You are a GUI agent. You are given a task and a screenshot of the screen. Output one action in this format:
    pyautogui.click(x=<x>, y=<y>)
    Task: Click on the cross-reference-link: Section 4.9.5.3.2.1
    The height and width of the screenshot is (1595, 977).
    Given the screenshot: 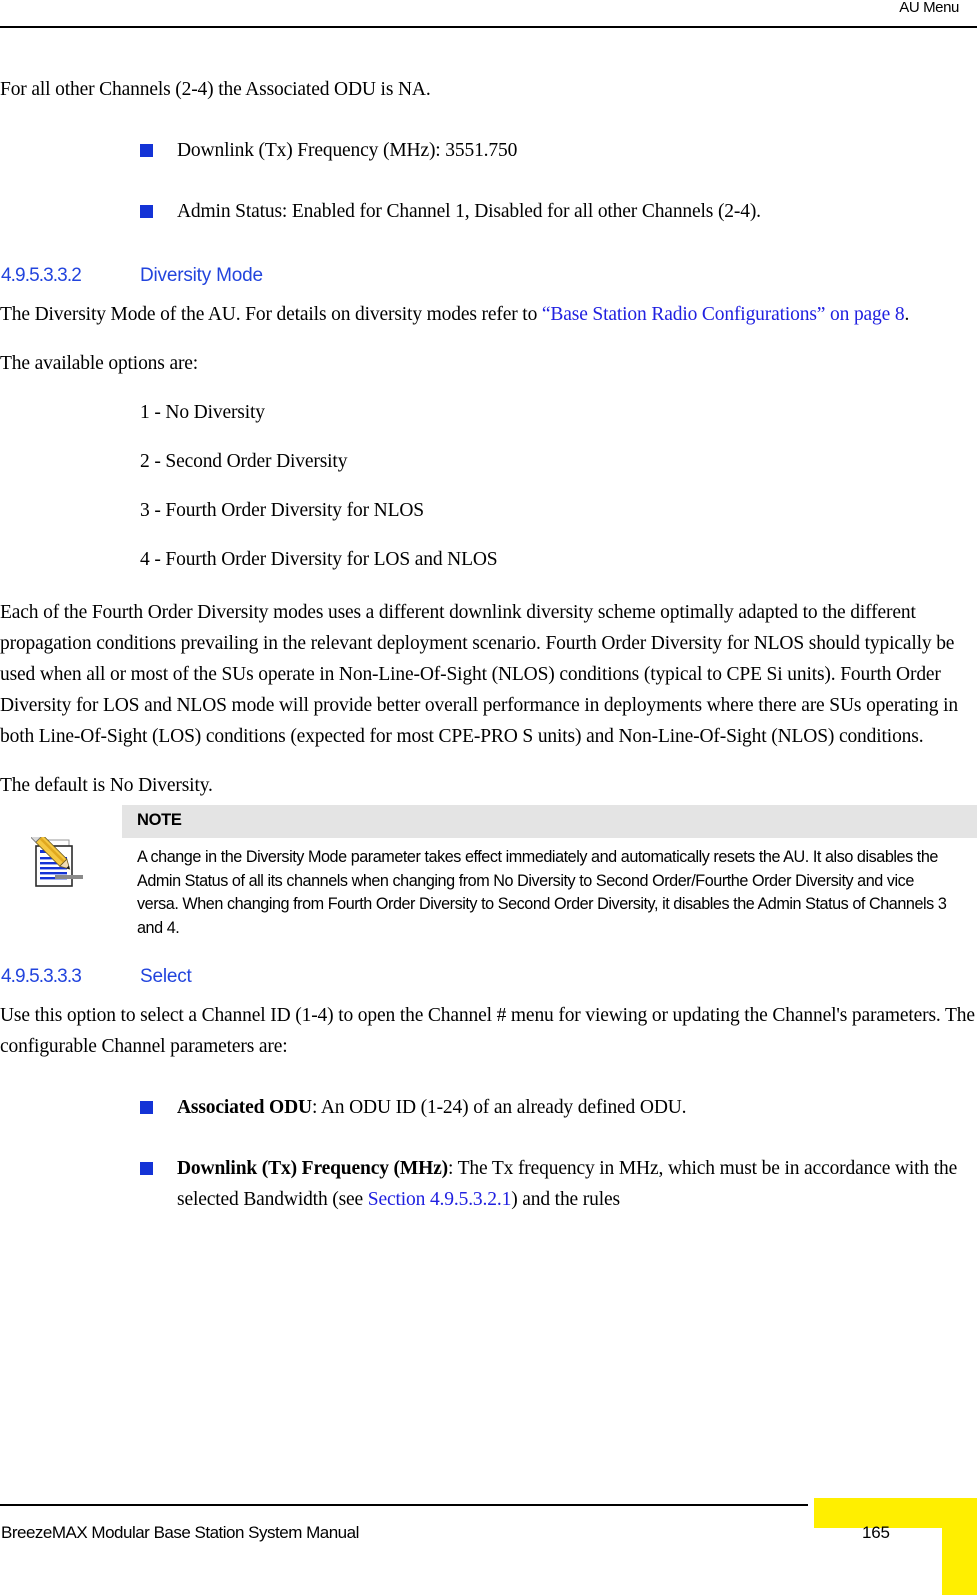 What is the action you would take?
    pyautogui.click(x=440, y=1199)
    